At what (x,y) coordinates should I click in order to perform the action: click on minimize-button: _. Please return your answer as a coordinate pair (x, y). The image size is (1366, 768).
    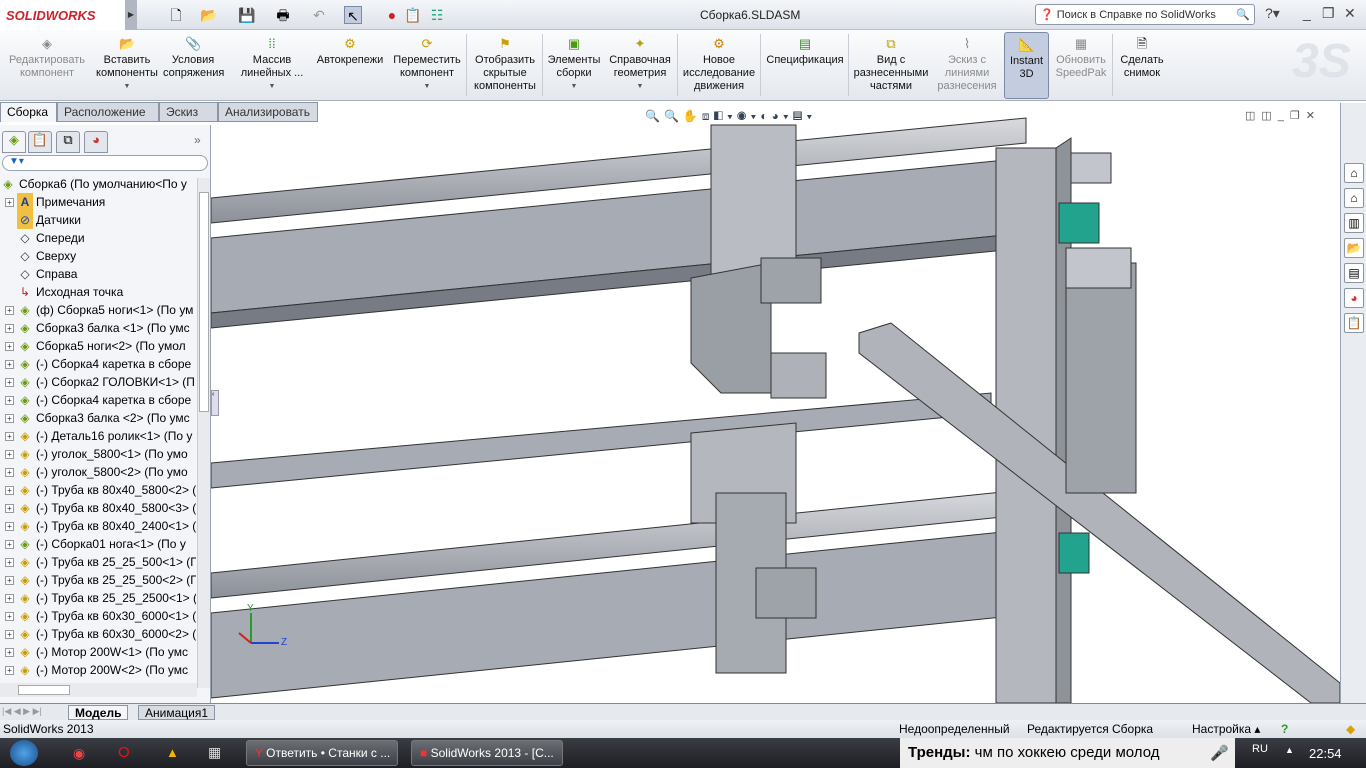
    Looking at the image, I should click on (1307, 13).